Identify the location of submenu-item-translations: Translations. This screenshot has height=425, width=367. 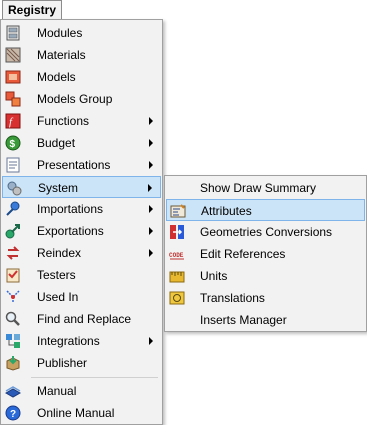
(265, 298).